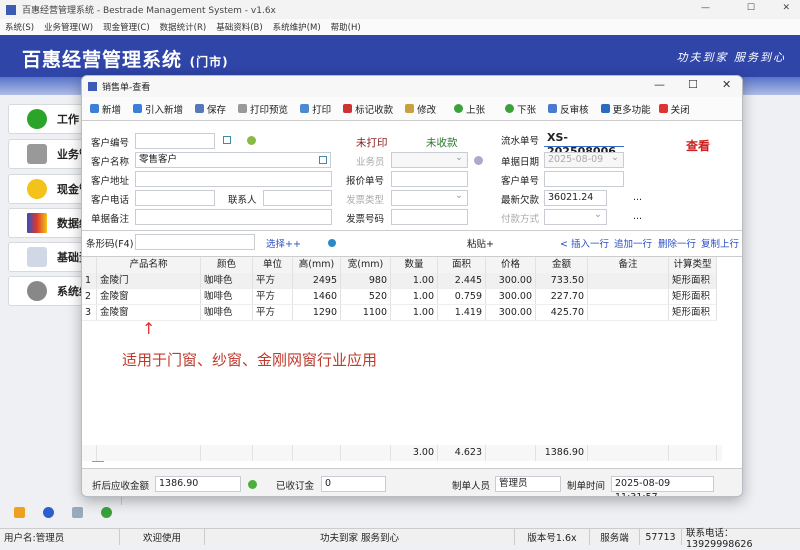 This screenshot has height=550, width=800. I want to click on salesman-icon, so click(478, 160).